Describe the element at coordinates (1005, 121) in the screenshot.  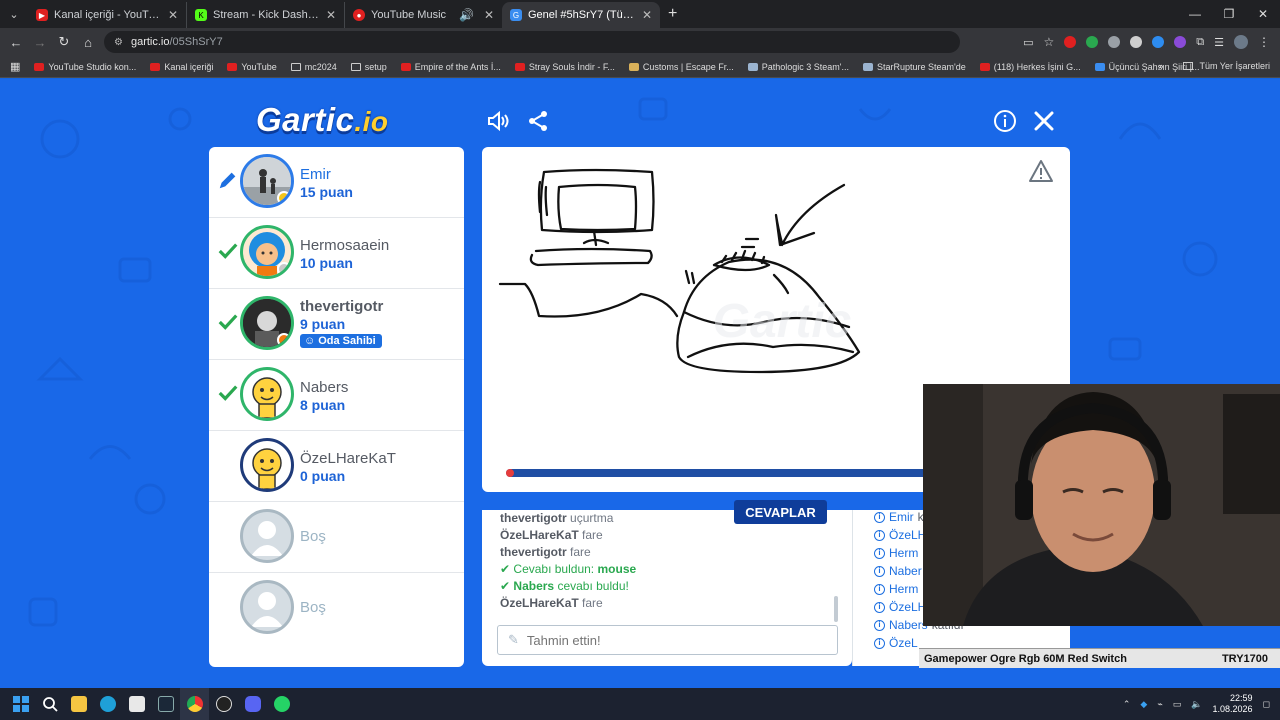
I see `info-icon` at that location.